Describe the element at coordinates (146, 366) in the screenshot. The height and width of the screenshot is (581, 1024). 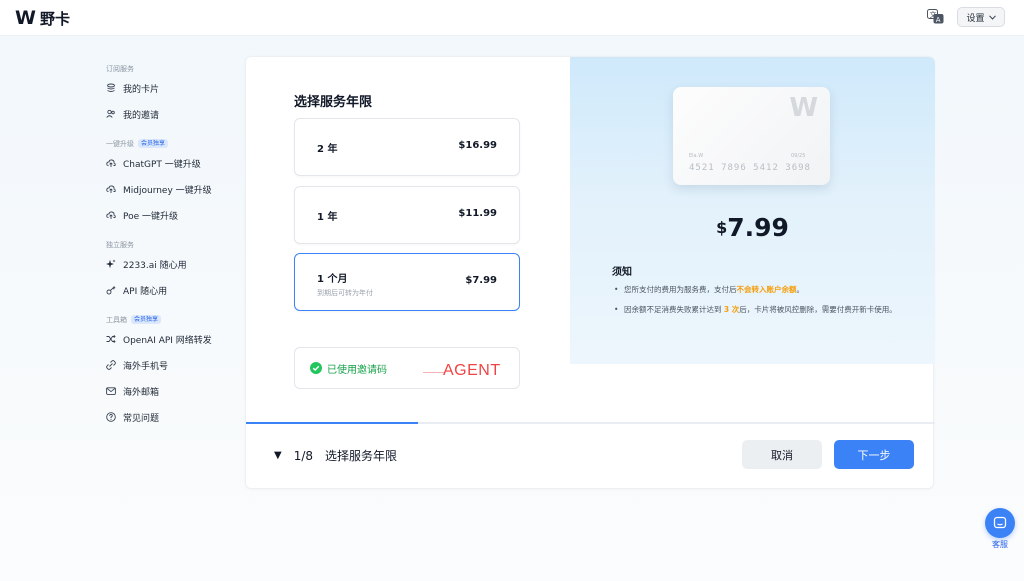
I see `sidebar-item-label: 海外手机号` at that location.